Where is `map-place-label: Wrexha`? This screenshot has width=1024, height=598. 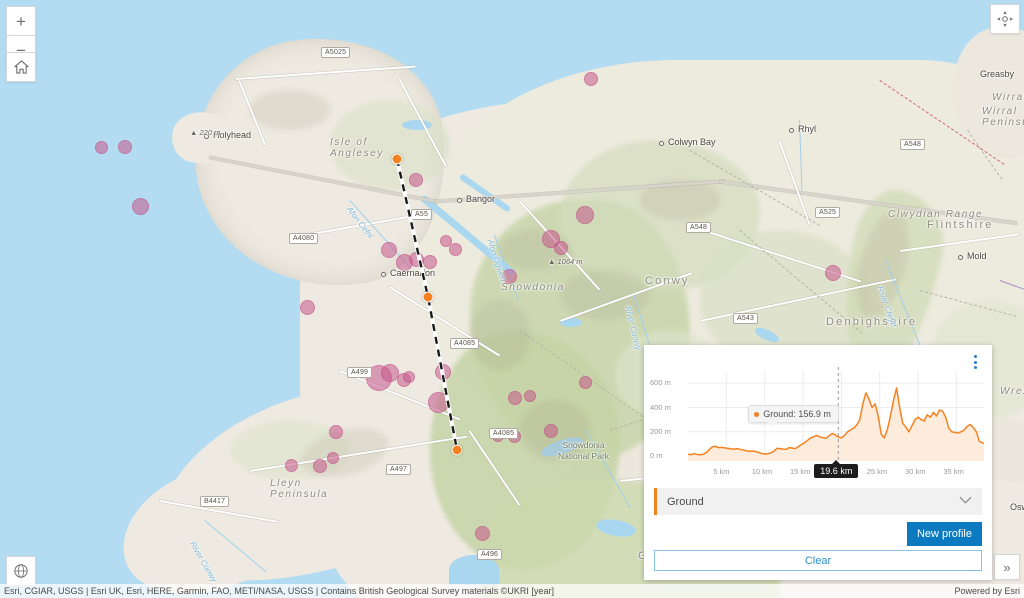
map-place-label: Wrexha is located at coordinates (1012, 391).